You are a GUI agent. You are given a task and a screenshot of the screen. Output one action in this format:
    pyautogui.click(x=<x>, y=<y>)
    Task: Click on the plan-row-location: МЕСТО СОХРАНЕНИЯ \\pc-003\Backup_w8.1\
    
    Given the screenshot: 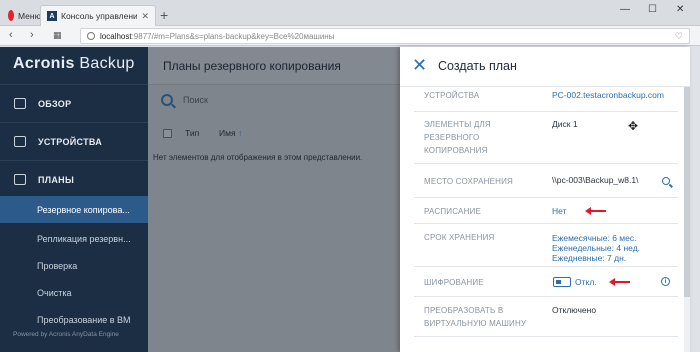 What is the action you would take?
    pyautogui.click(x=546, y=181)
    